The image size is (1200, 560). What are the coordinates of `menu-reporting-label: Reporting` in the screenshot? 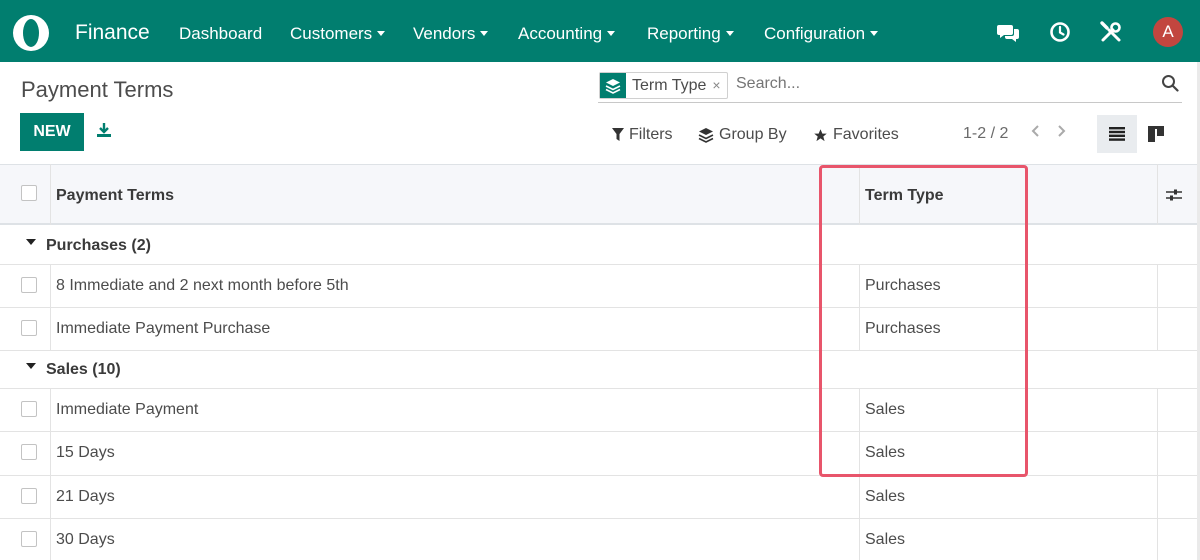 It's located at (684, 33).